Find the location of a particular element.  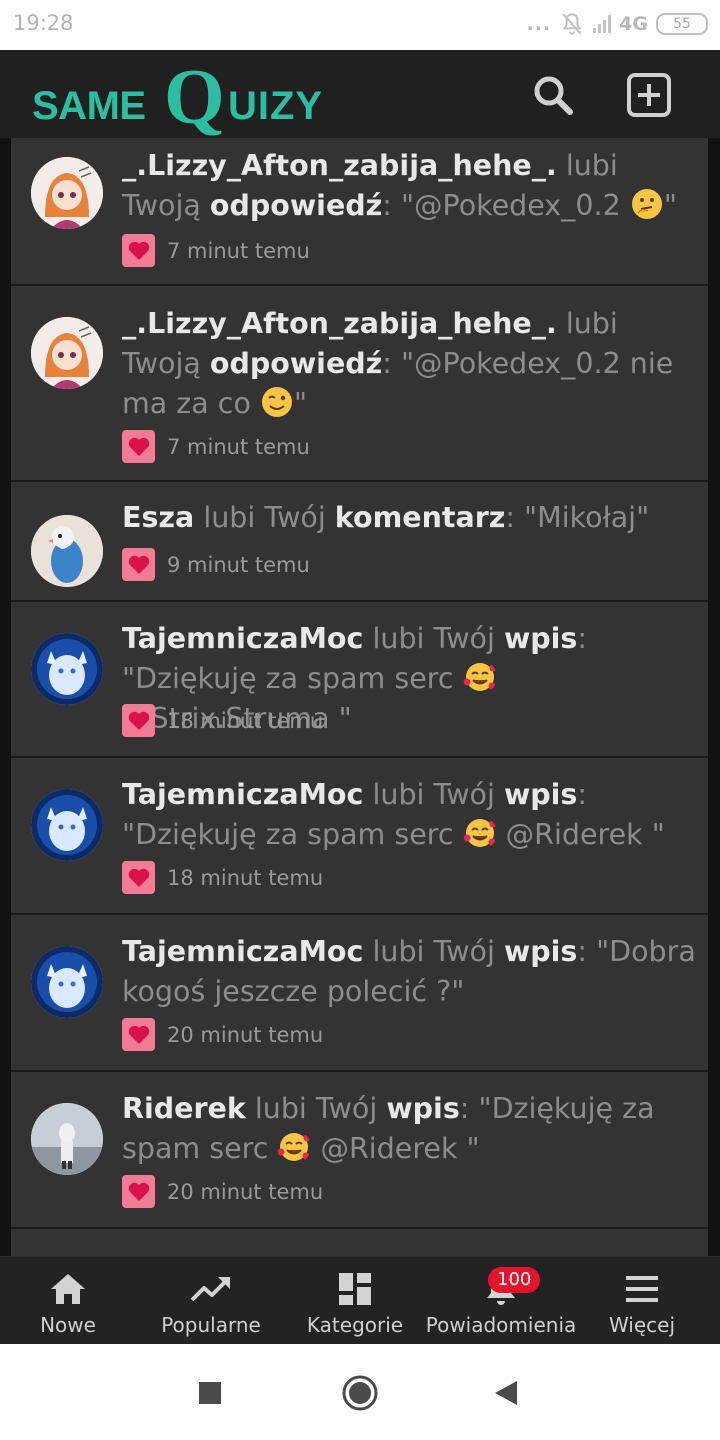

add-quiz-button is located at coordinates (649, 95).